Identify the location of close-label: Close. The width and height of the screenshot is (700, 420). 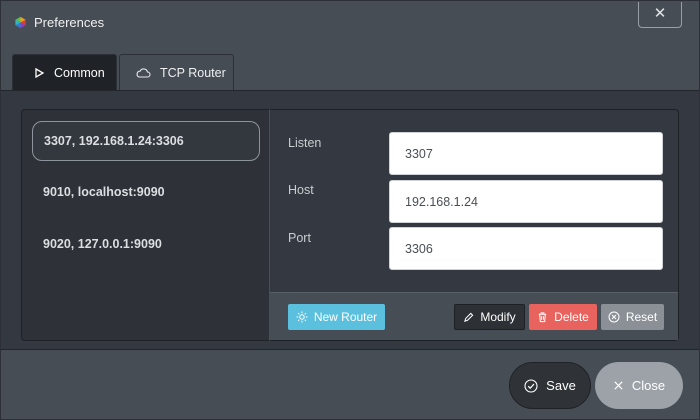
(648, 385).